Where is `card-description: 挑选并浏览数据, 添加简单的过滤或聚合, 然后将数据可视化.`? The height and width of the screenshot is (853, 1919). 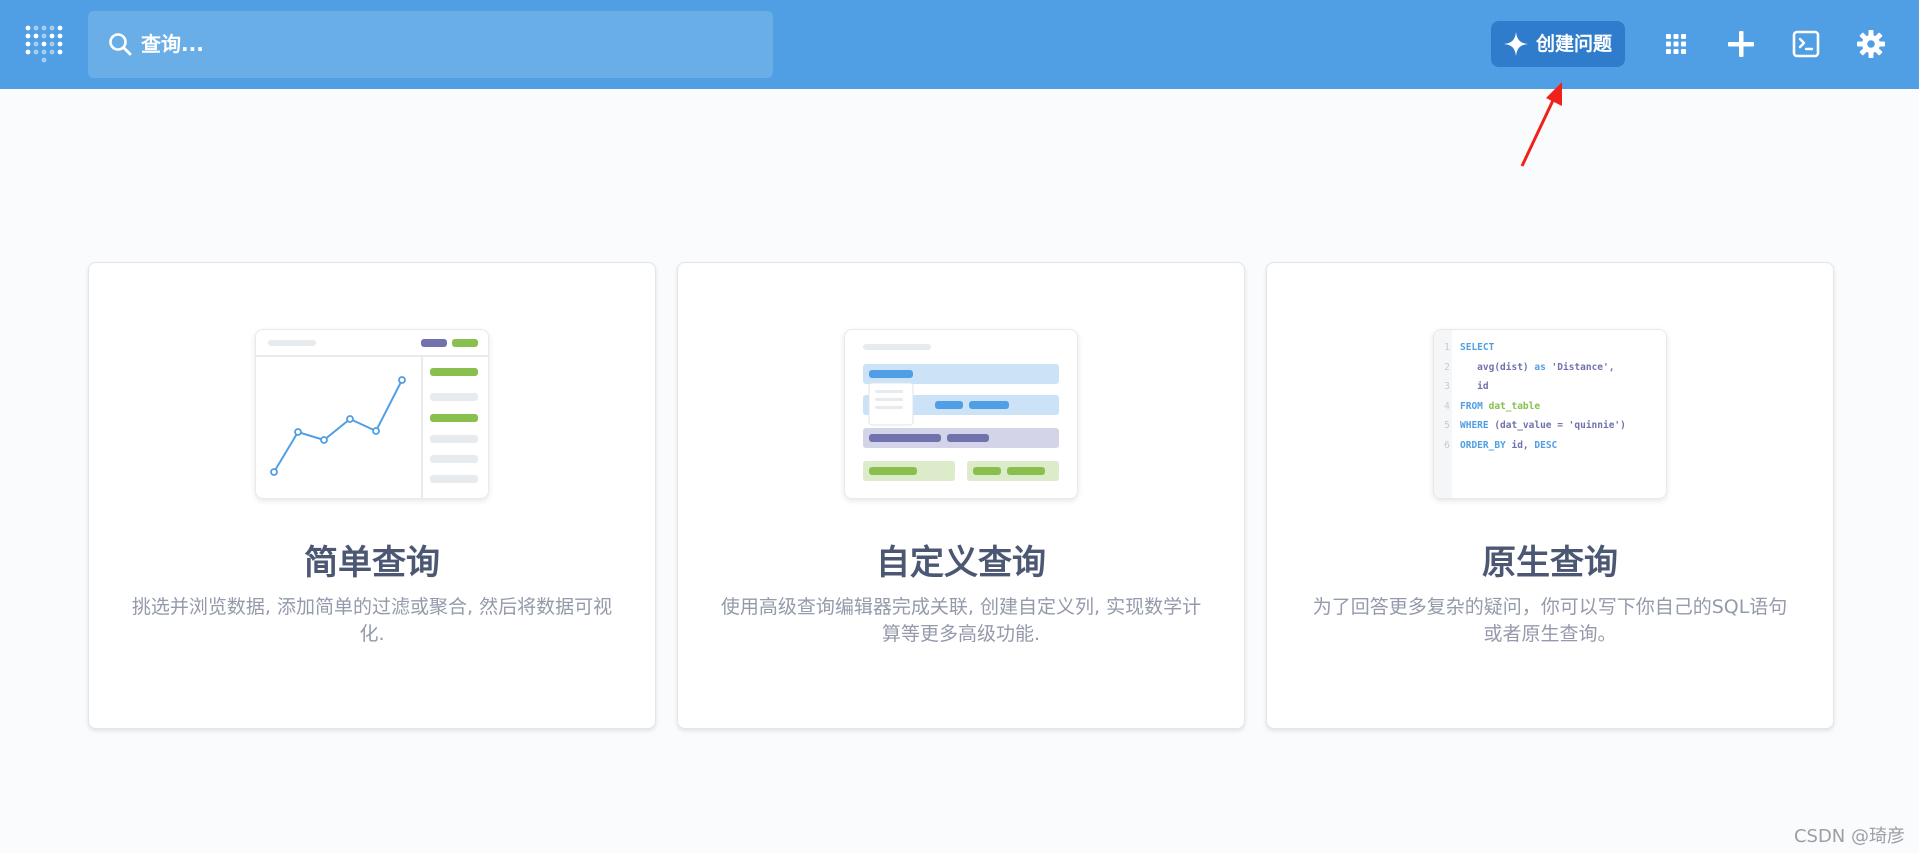
card-description: 挑选并浏览数据, 添加简单的过滤或聚合, 然后将数据可视化. is located at coordinates (372, 620).